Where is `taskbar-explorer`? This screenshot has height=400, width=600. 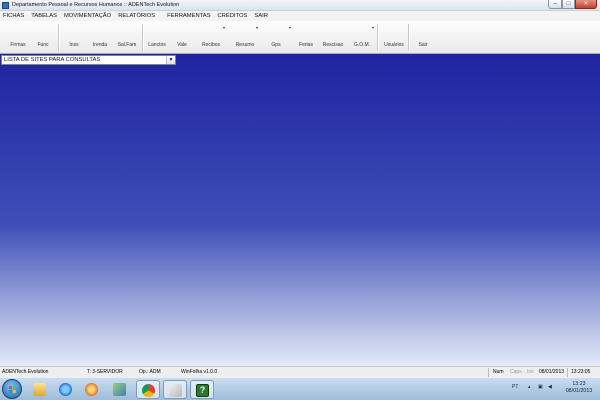
taskbar-explorer is located at coordinates (40, 389).